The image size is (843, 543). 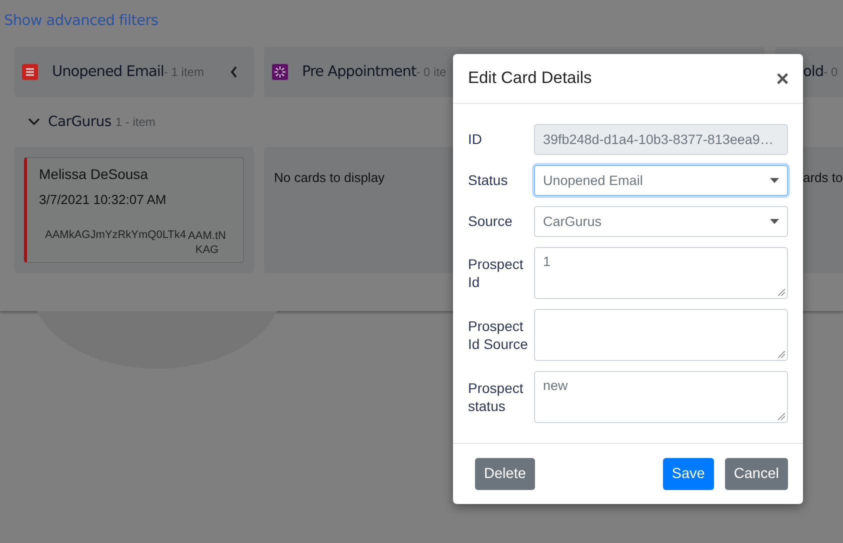 What do you see at coordinates (491, 221) in the screenshot?
I see `field-label: Source` at bounding box center [491, 221].